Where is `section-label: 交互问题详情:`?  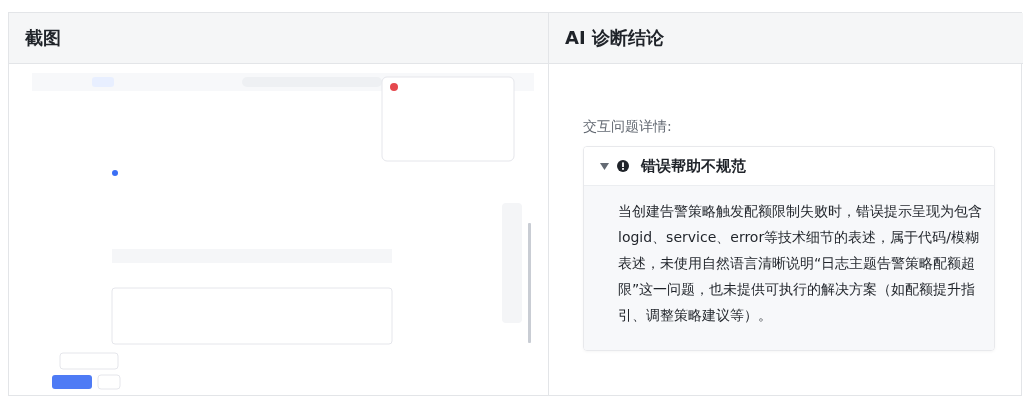 section-label: 交互问题详情: is located at coordinates (628, 127).